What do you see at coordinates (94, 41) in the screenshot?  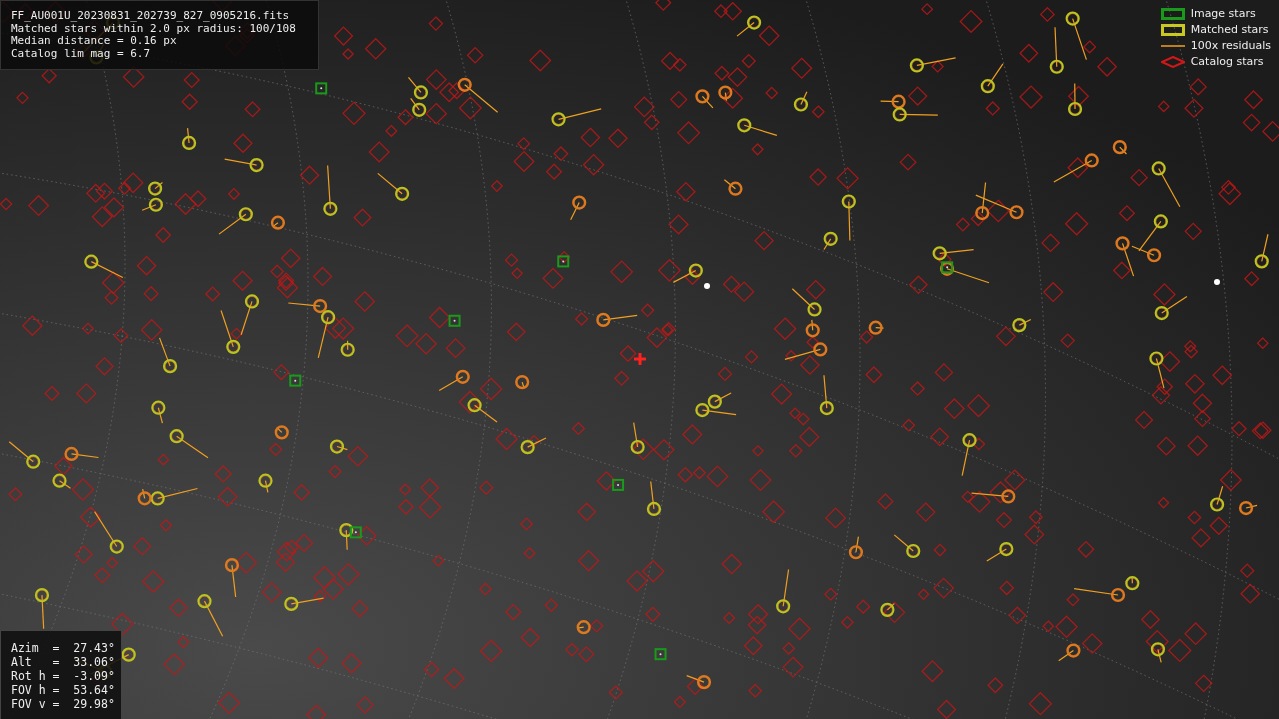 I see `info-text: Median distance = 0.16 px` at bounding box center [94, 41].